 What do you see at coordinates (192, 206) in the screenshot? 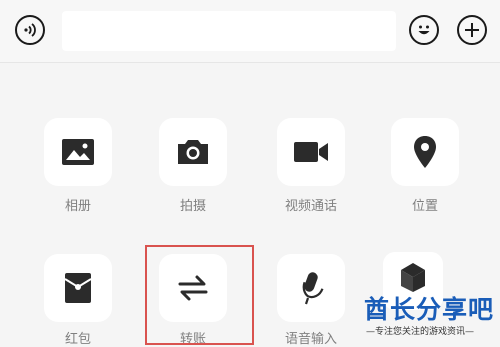
I see `camera-label: 拍摄` at bounding box center [192, 206].